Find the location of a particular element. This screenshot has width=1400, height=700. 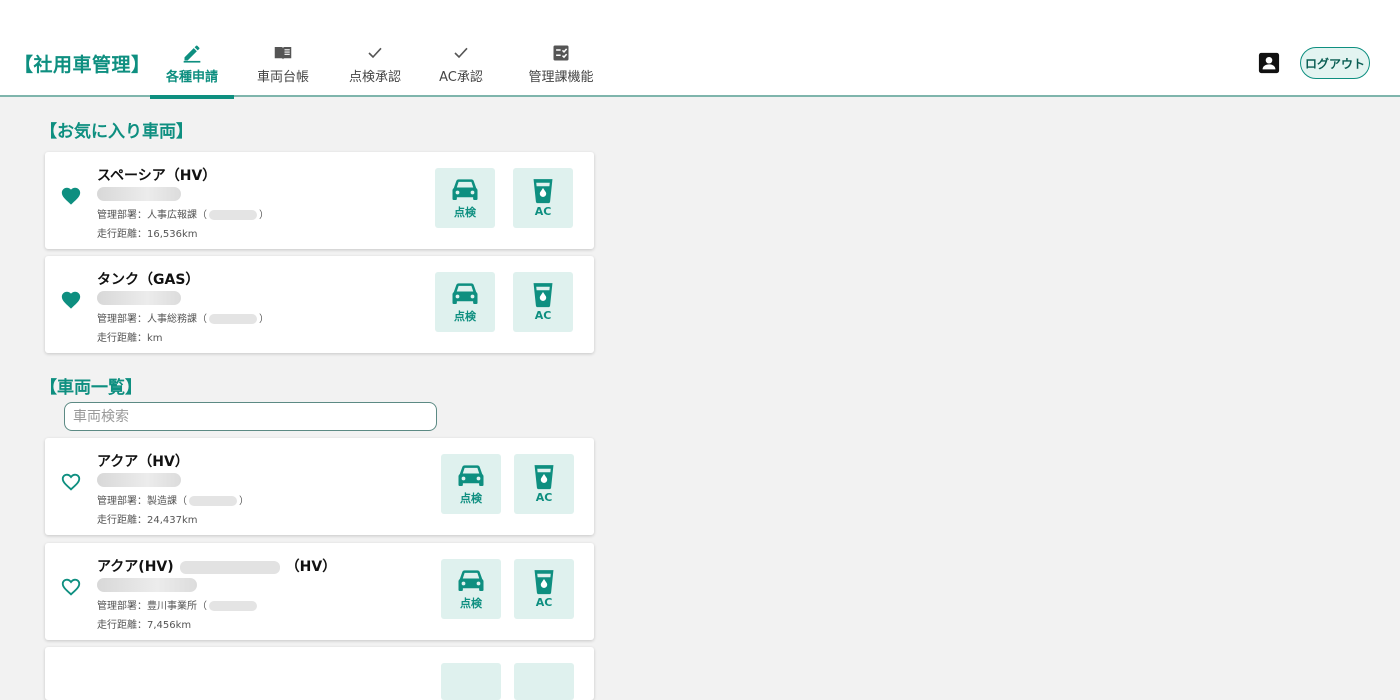

tab-label: AC承認 is located at coordinates (461, 77).